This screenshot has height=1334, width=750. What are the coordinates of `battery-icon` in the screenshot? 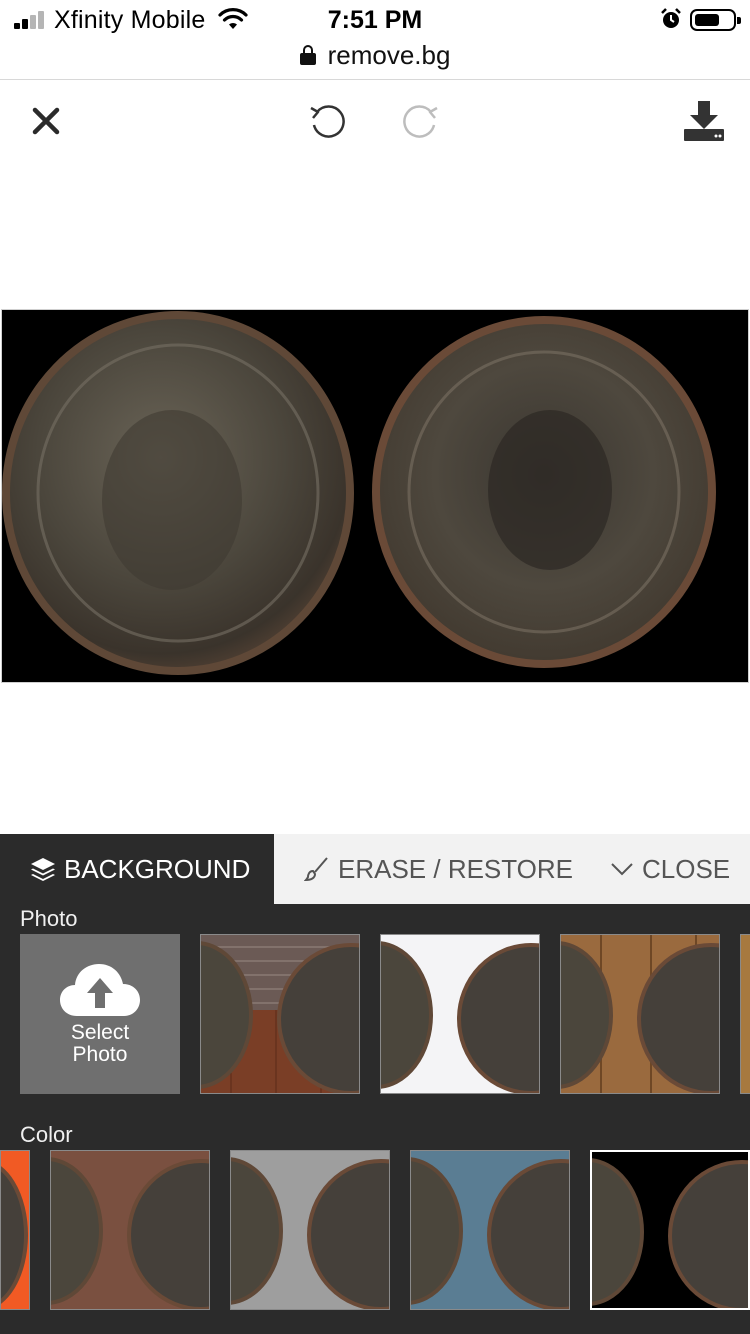 It's located at (715, 20).